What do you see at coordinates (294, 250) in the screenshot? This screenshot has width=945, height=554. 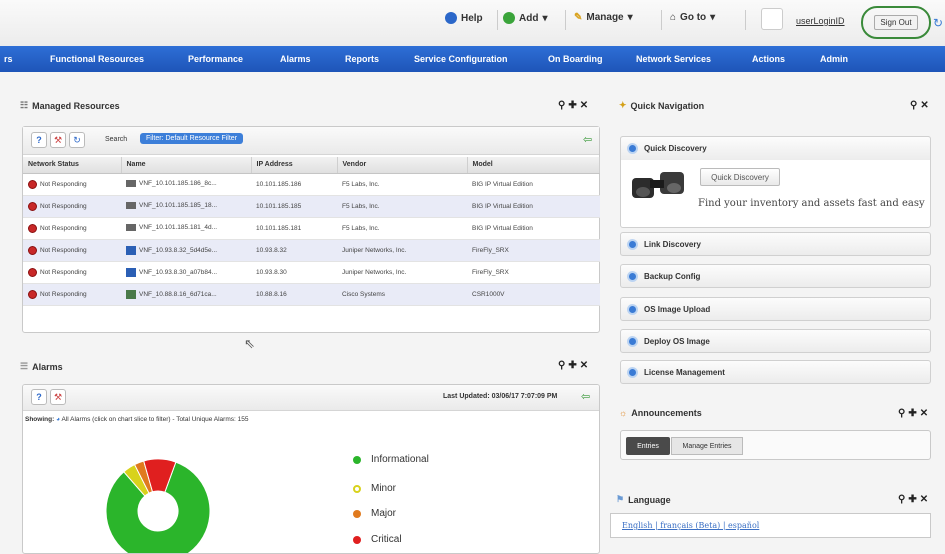 I see `ip-text: 10.93.8.32` at bounding box center [294, 250].